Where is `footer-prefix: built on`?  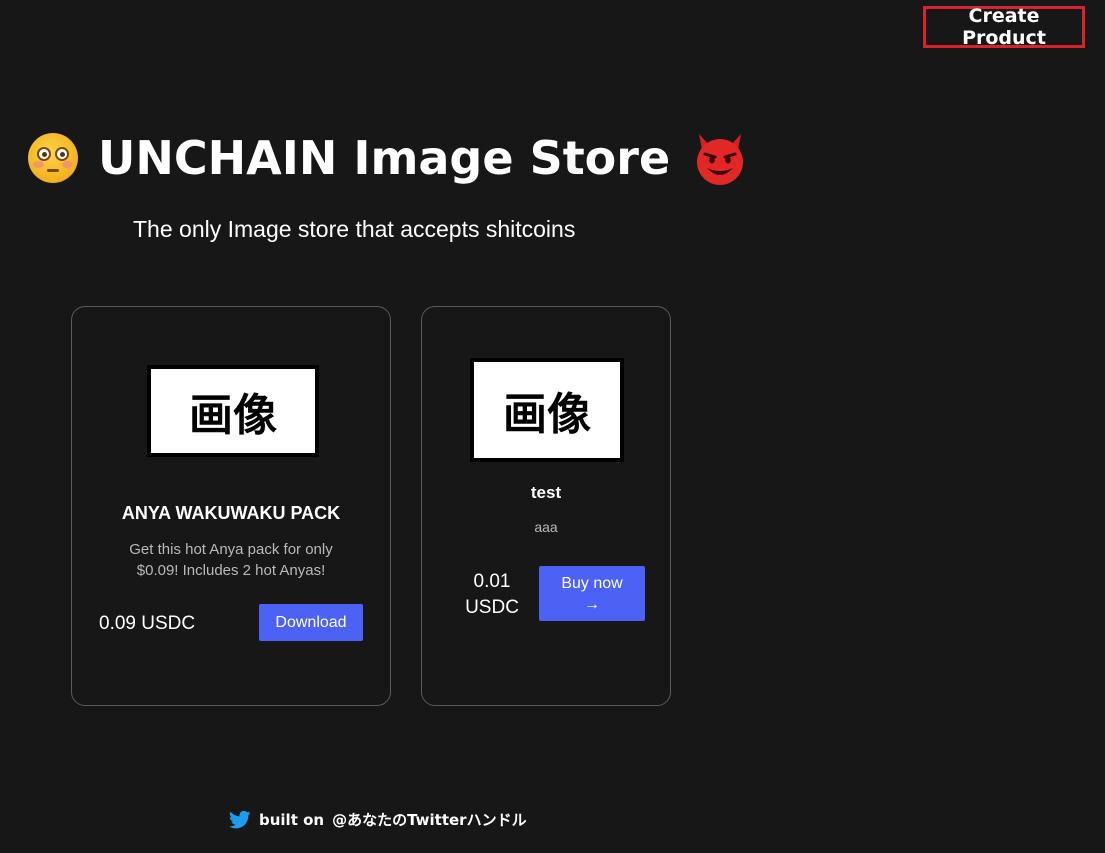 footer-prefix: built on is located at coordinates (292, 819).